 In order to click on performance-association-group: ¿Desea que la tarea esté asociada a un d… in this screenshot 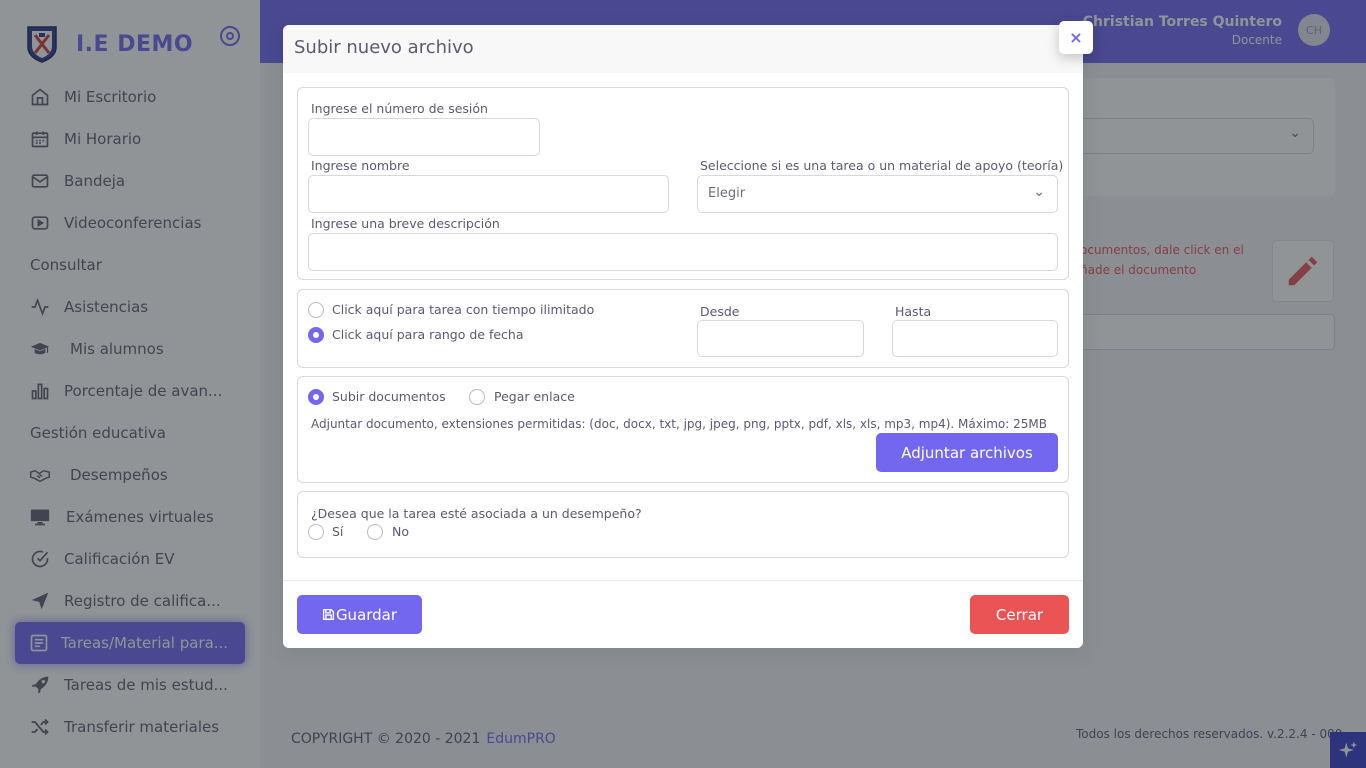, I will do `click(683, 524)`.